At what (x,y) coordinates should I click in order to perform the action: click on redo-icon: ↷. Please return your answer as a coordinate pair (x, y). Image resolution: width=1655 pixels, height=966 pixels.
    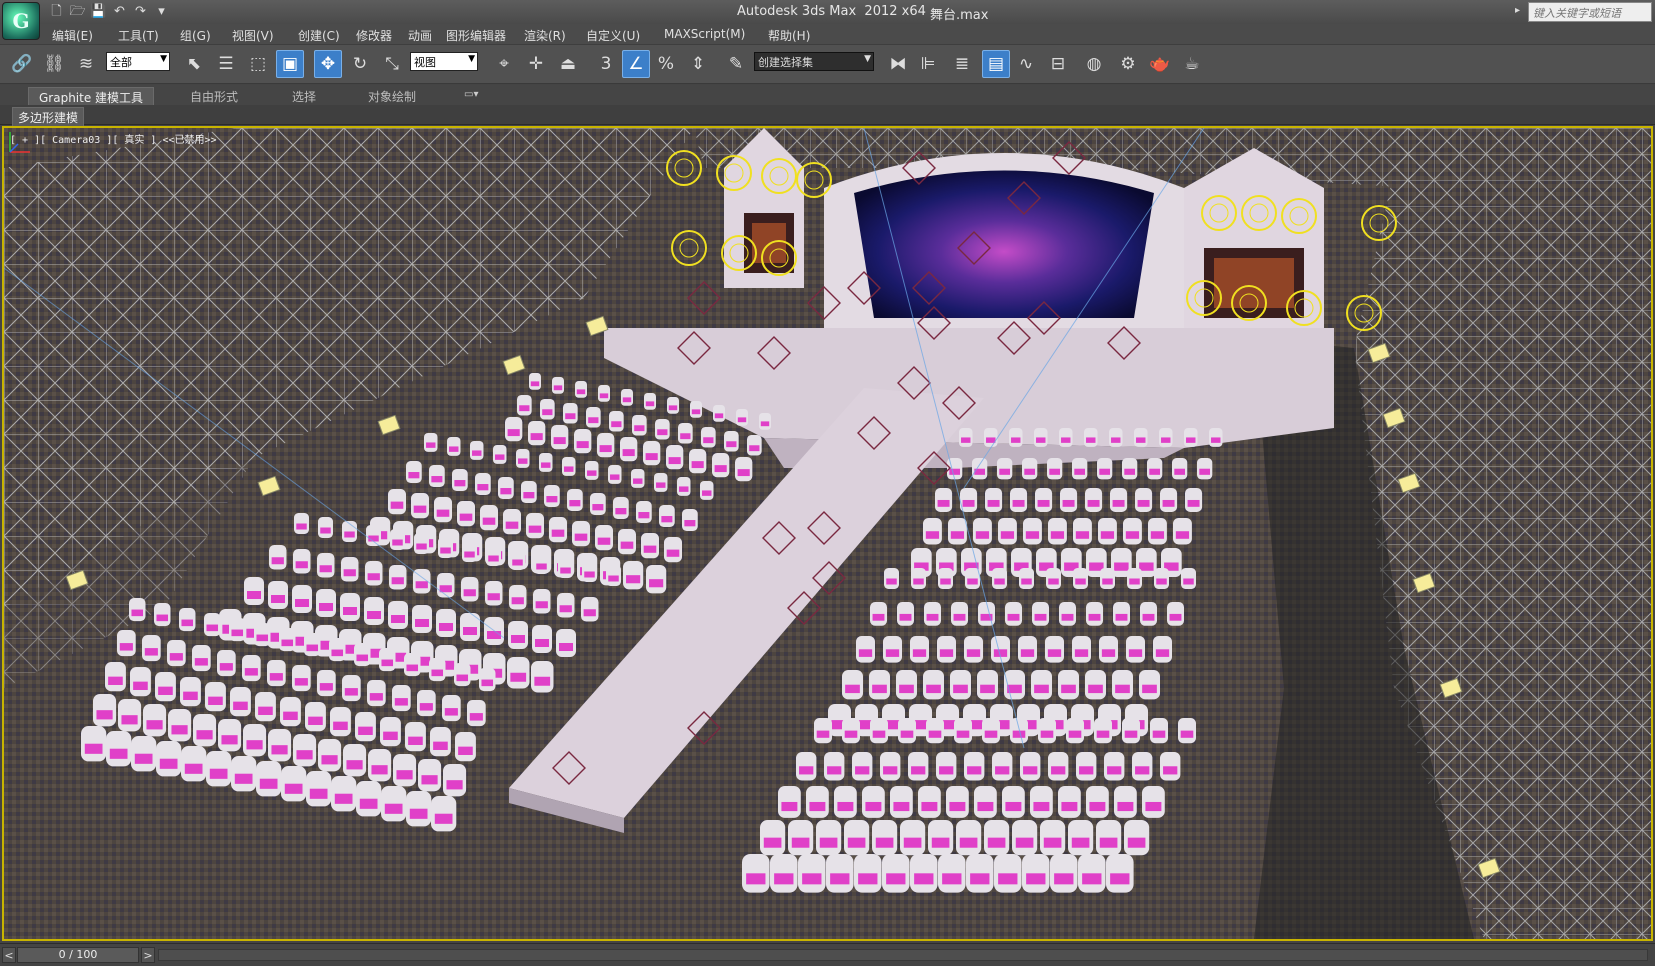
    Looking at the image, I should click on (140, 11).